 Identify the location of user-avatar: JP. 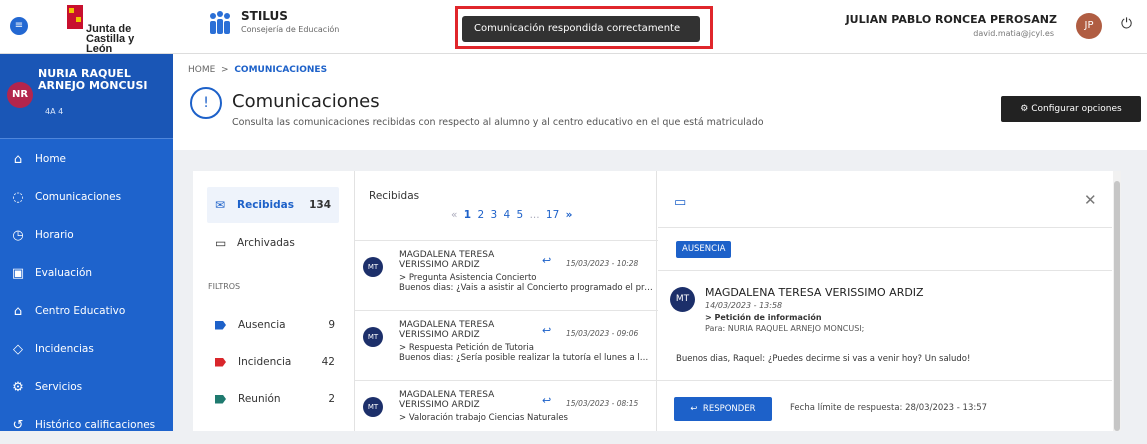
(1089, 26).